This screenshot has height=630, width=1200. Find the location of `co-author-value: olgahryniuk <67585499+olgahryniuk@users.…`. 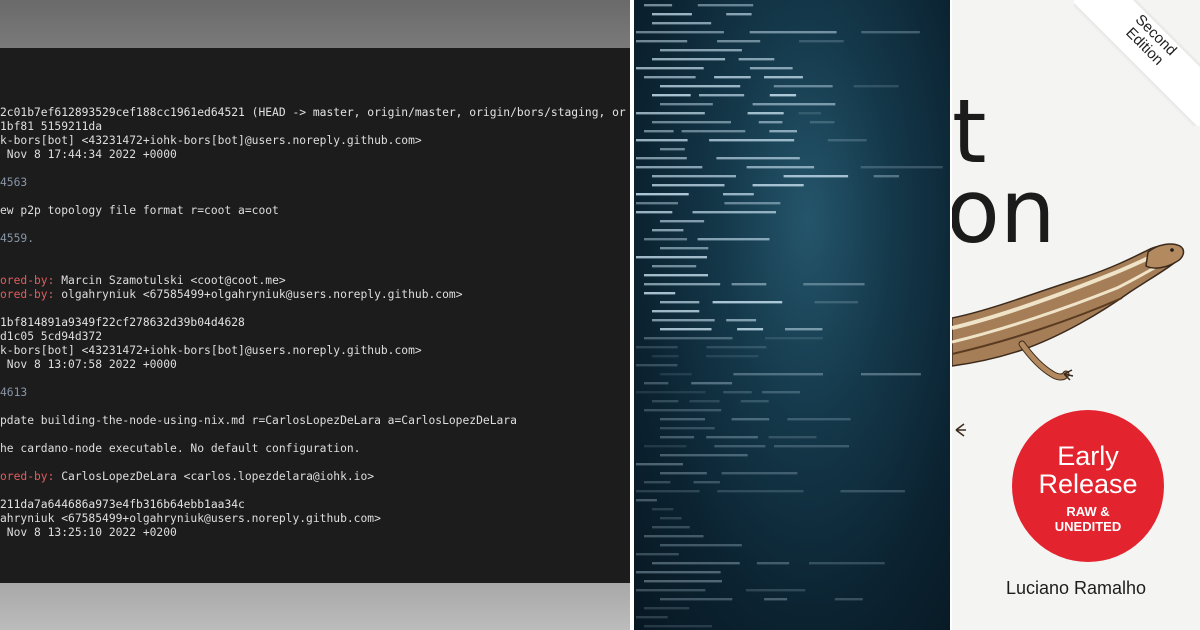

co-author-value: olgahryniuk <67585499+olgahryniuk@users.… is located at coordinates (258, 294).